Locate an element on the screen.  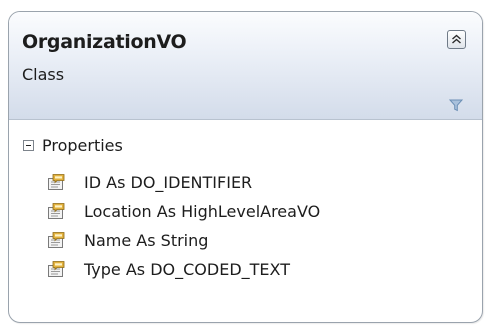
property-label: Location As HighLevelAreaVO is located at coordinates (202, 211).